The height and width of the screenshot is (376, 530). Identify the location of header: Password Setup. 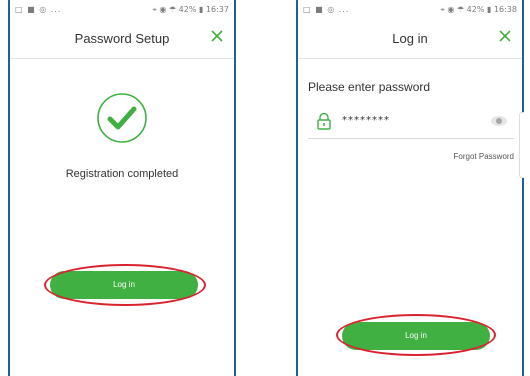
(122, 38).